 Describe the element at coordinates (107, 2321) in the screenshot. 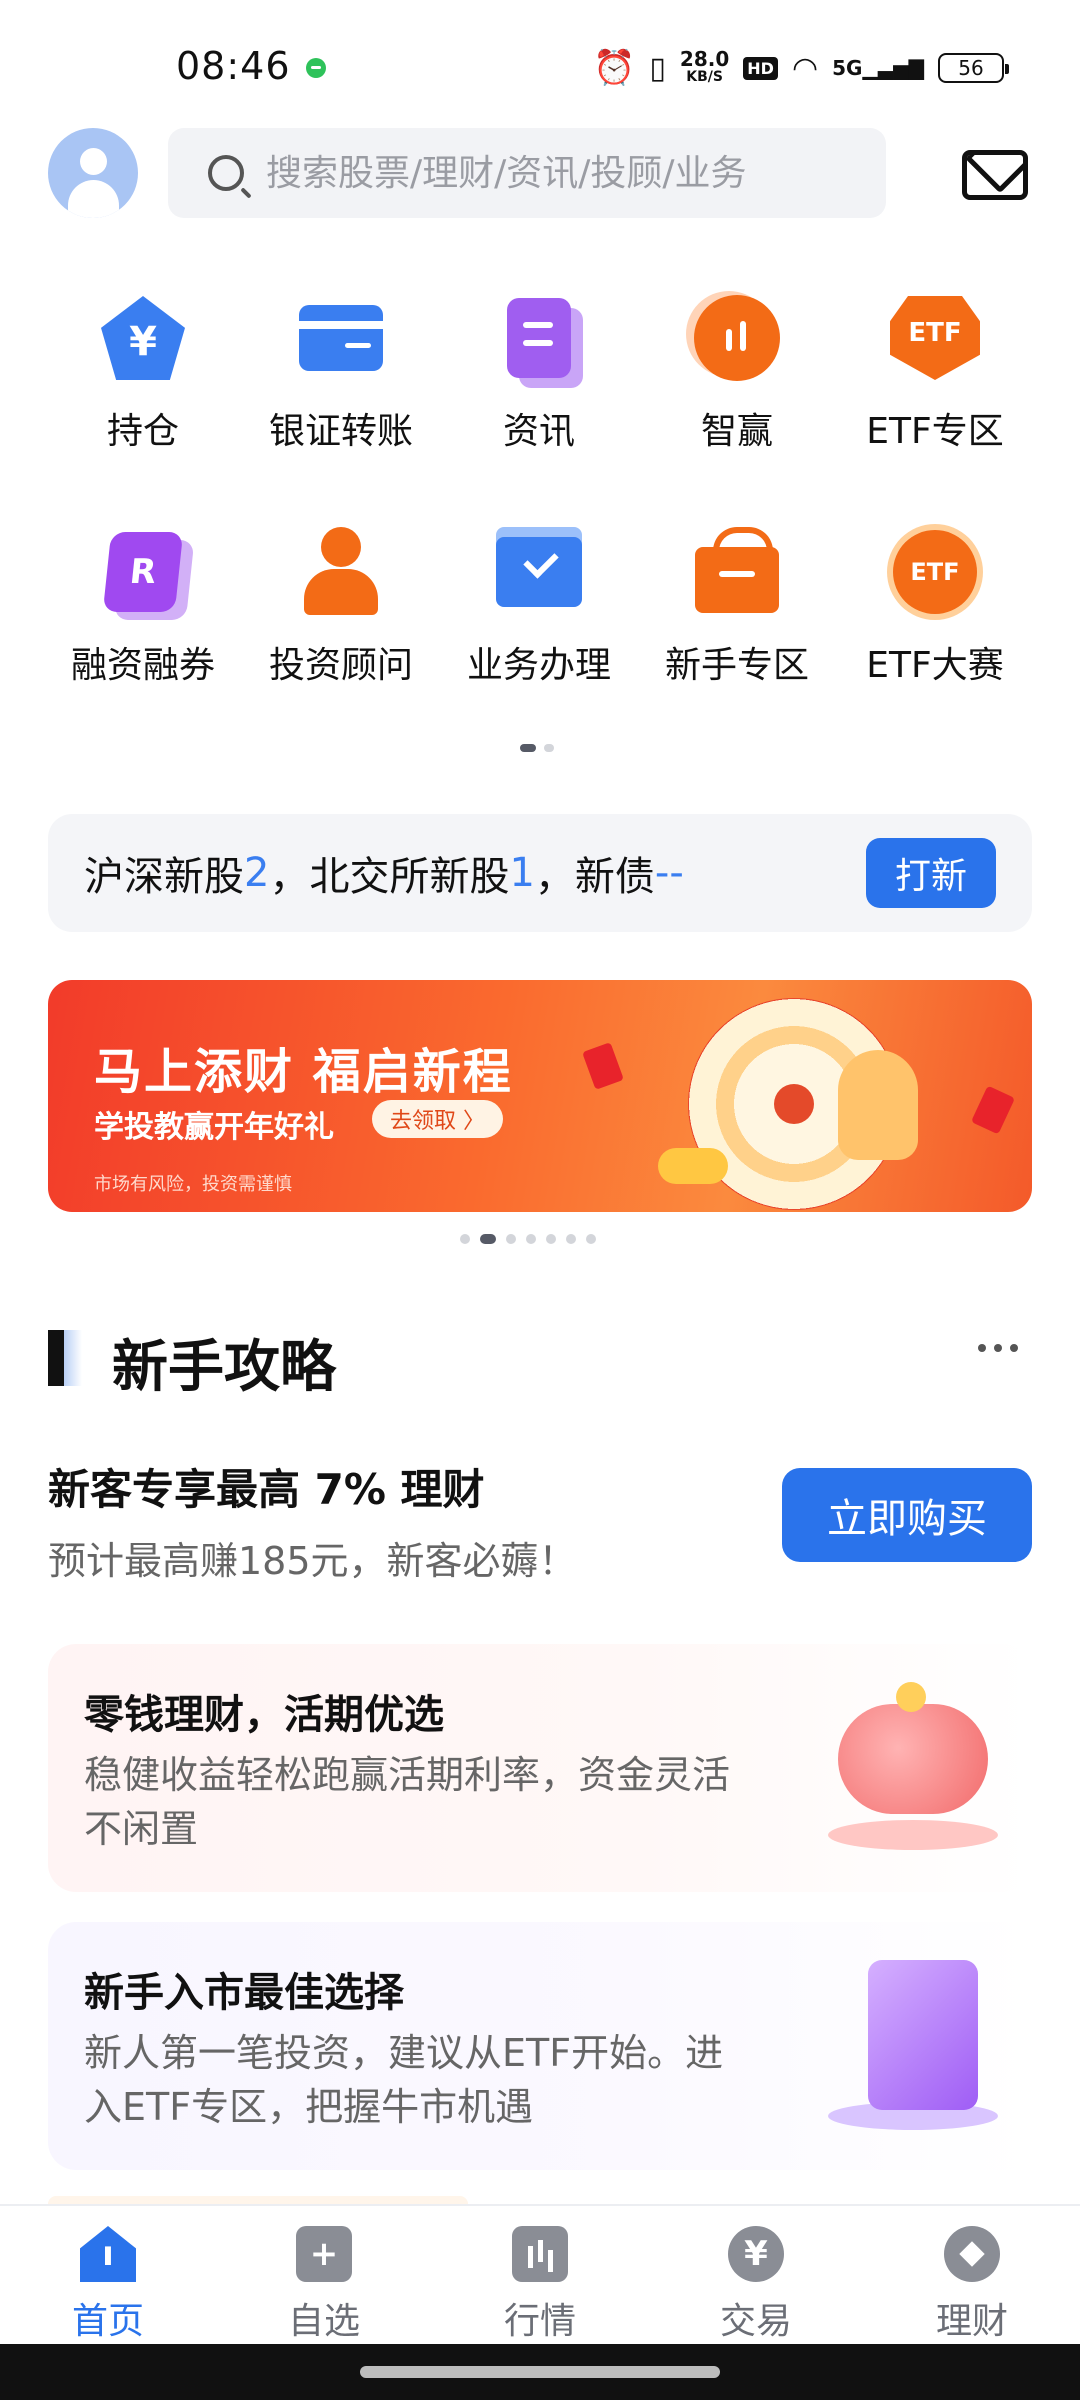

I see `tab-label: 首页` at that location.